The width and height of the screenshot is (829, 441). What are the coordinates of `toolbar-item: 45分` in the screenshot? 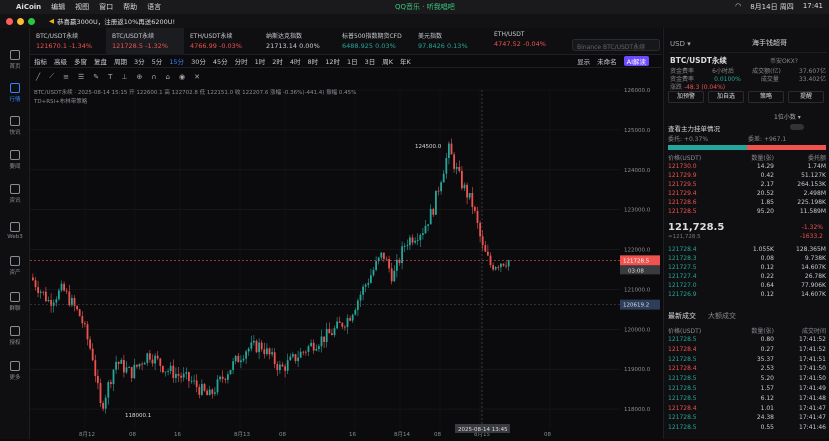 It's located at (220, 61).